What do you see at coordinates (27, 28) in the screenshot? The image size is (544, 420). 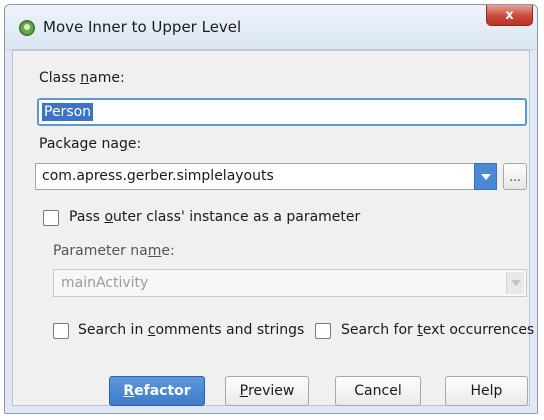 I see `android-icon` at bounding box center [27, 28].